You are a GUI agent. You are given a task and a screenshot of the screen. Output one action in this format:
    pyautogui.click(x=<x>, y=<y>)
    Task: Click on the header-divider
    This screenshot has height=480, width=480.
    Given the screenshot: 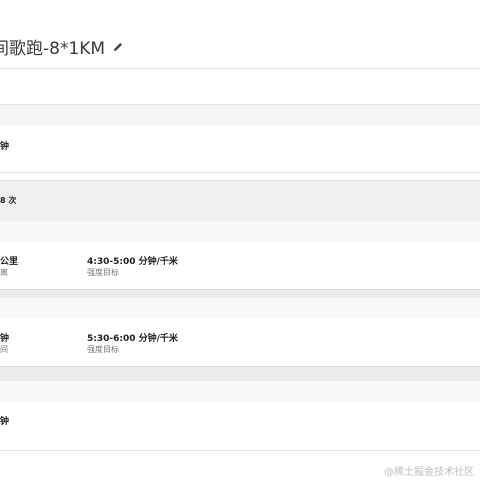 What is the action you would take?
    pyautogui.click(x=240, y=68)
    